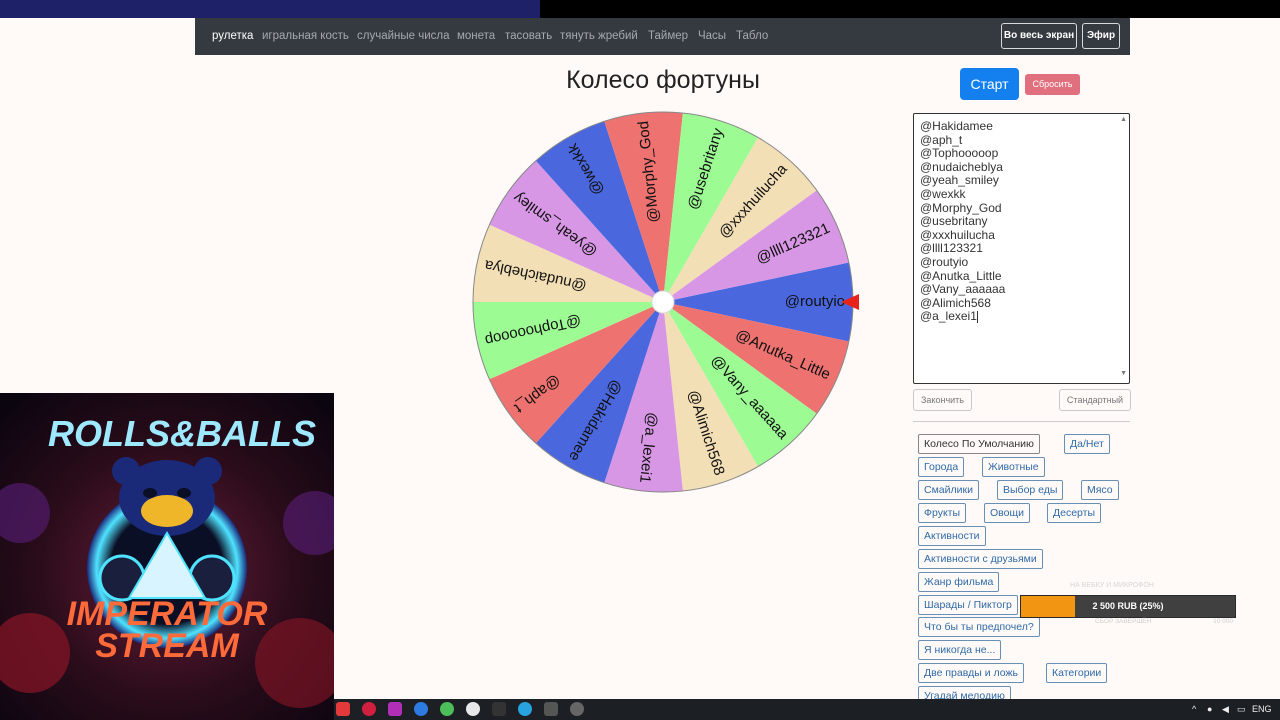  Describe the element at coordinates (1123, 621) in the screenshot. I see `donation-left-caption: СБОР ЗАВЕРШЁН` at that location.